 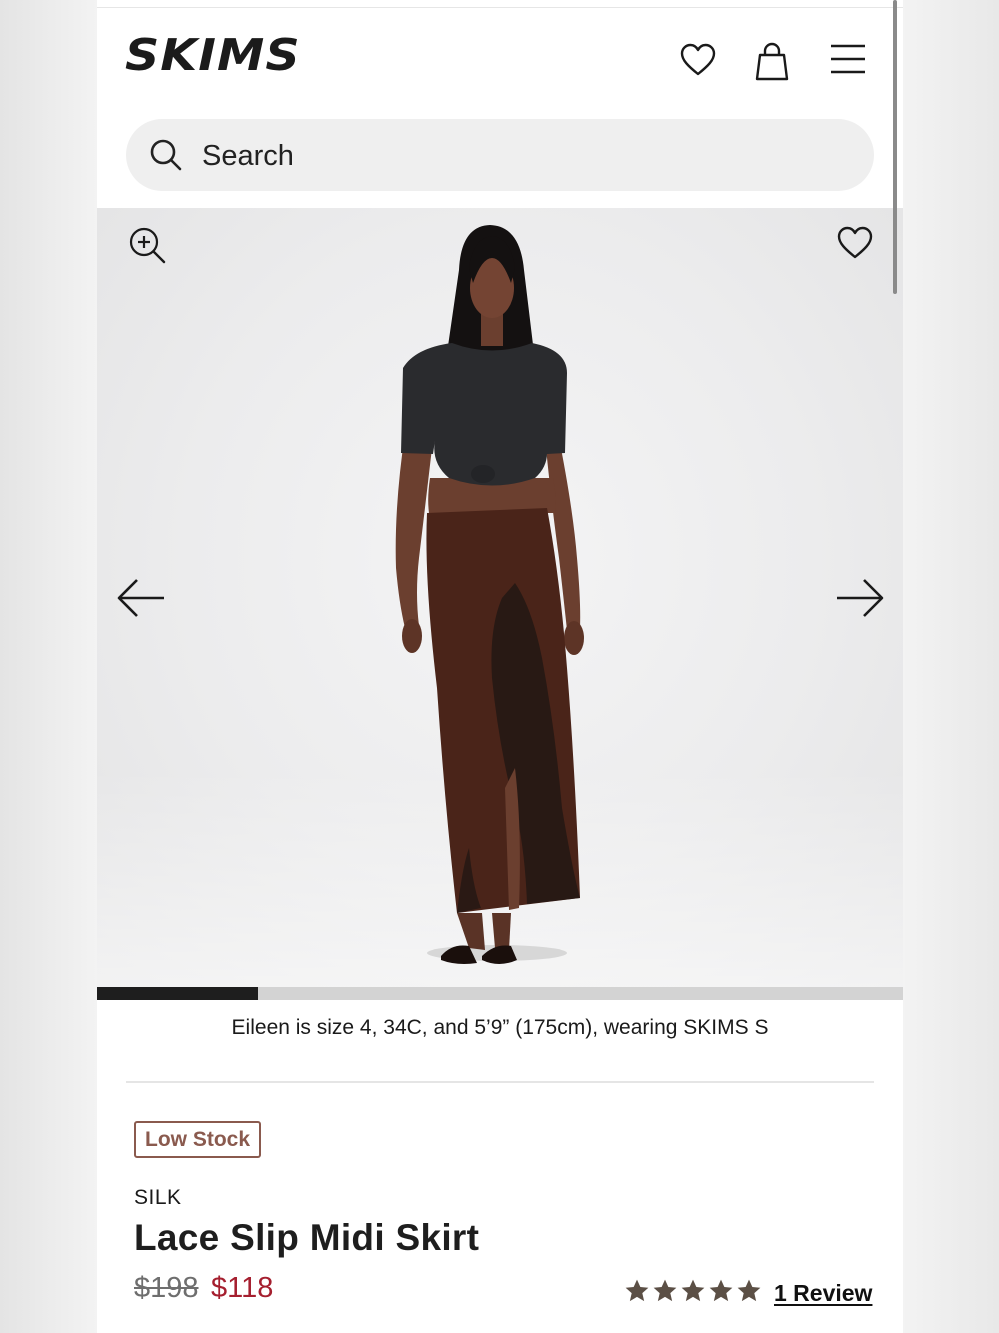 What do you see at coordinates (242, 1288) in the screenshot?
I see `sale-price: $118` at bounding box center [242, 1288].